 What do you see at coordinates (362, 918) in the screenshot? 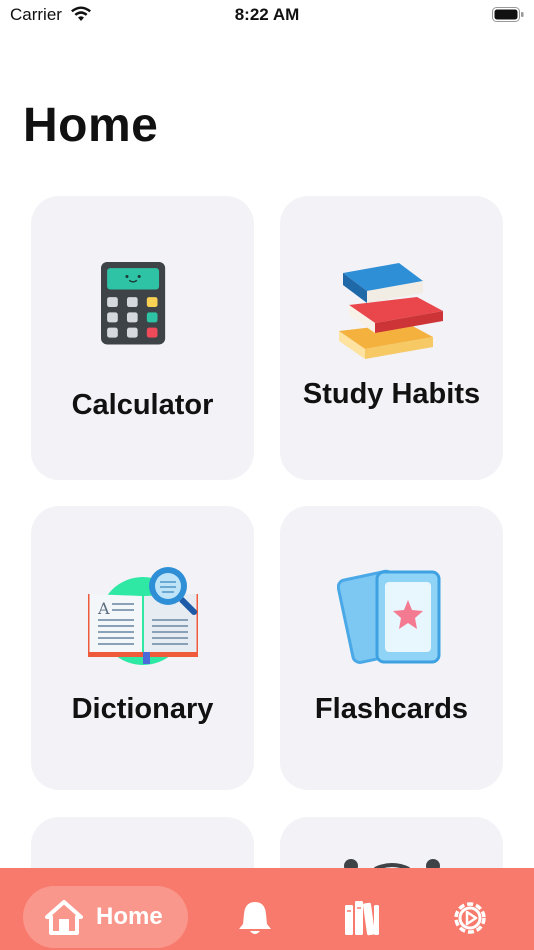
I see `library-icon` at bounding box center [362, 918].